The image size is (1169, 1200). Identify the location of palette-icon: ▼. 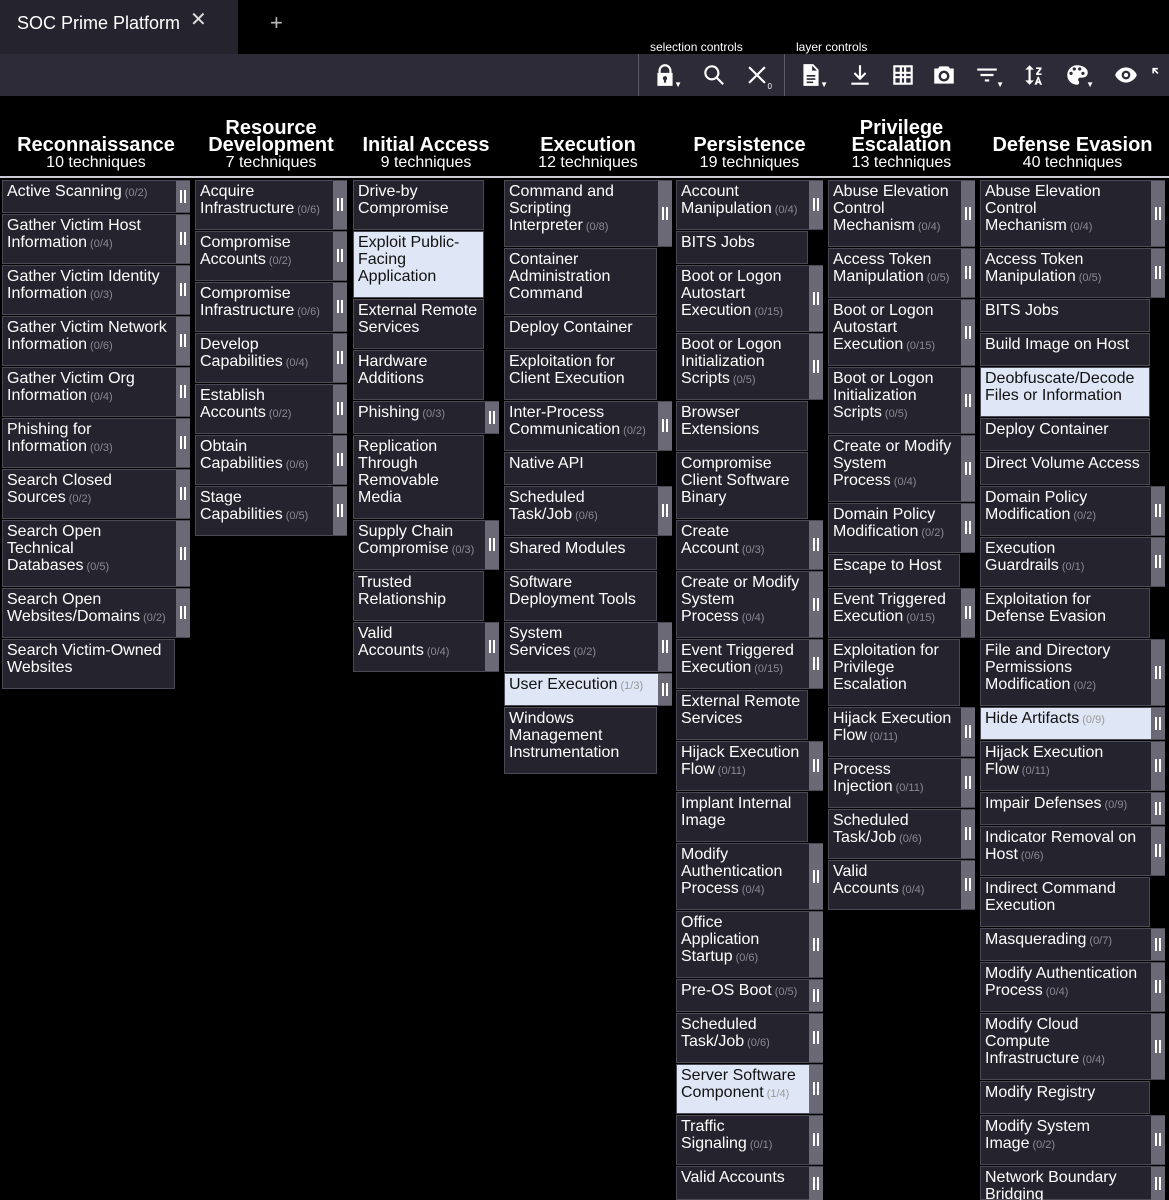
(1077, 75).